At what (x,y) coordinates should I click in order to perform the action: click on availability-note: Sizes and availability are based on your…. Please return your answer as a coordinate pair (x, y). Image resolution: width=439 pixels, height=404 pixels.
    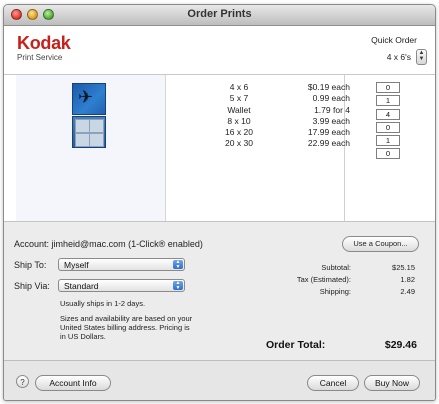
    Looking at the image, I should click on (126, 327).